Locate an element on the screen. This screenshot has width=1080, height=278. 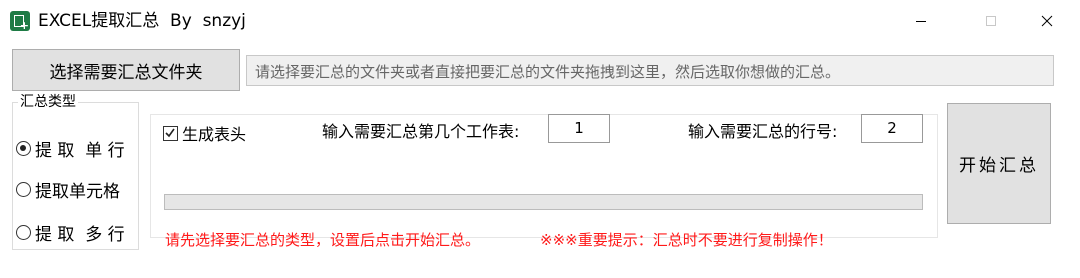
instruction-message: 请先选择要汇总的类型，设置后点击开始汇总。 is located at coordinates (323, 240).